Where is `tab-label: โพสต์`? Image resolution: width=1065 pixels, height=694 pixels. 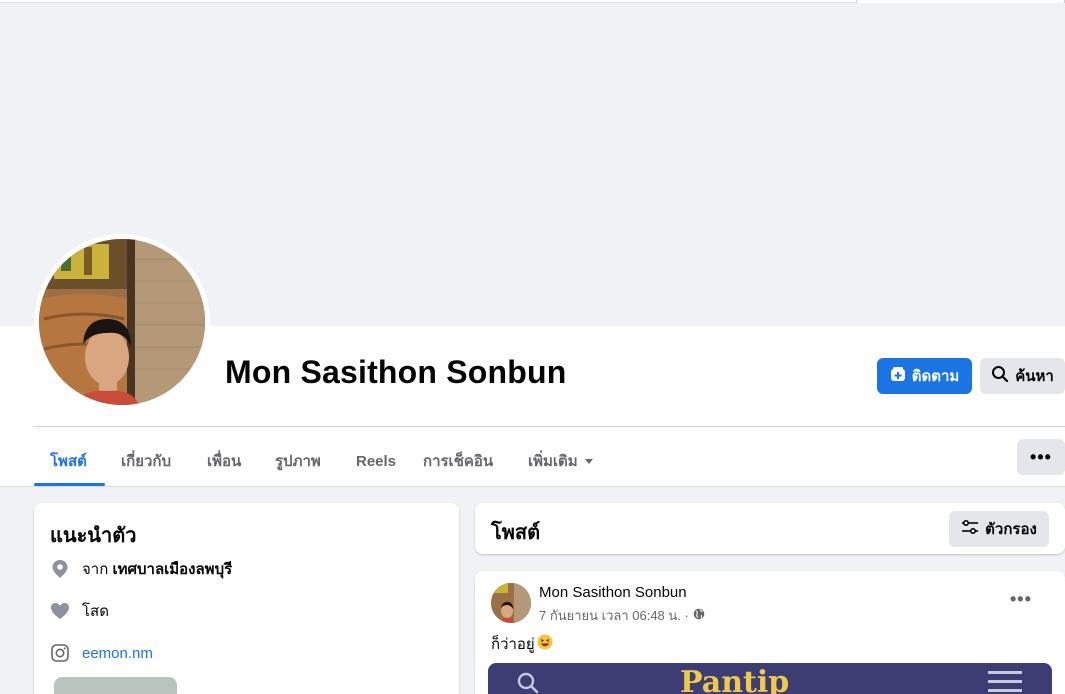
tab-label: โพสต์ is located at coordinates (68, 461).